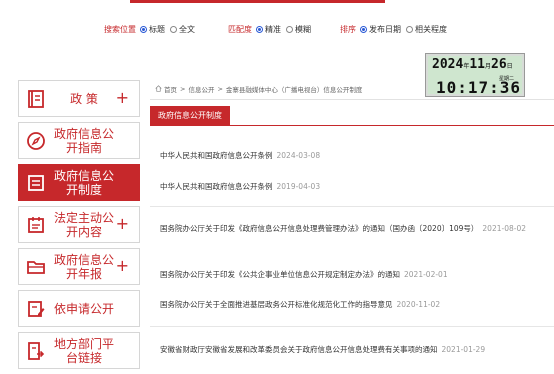  What do you see at coordinates (83, 266) in the screenshot?
I see `sidebar-item-label: 政府信息公开年报` at bounding box center [83, 266].